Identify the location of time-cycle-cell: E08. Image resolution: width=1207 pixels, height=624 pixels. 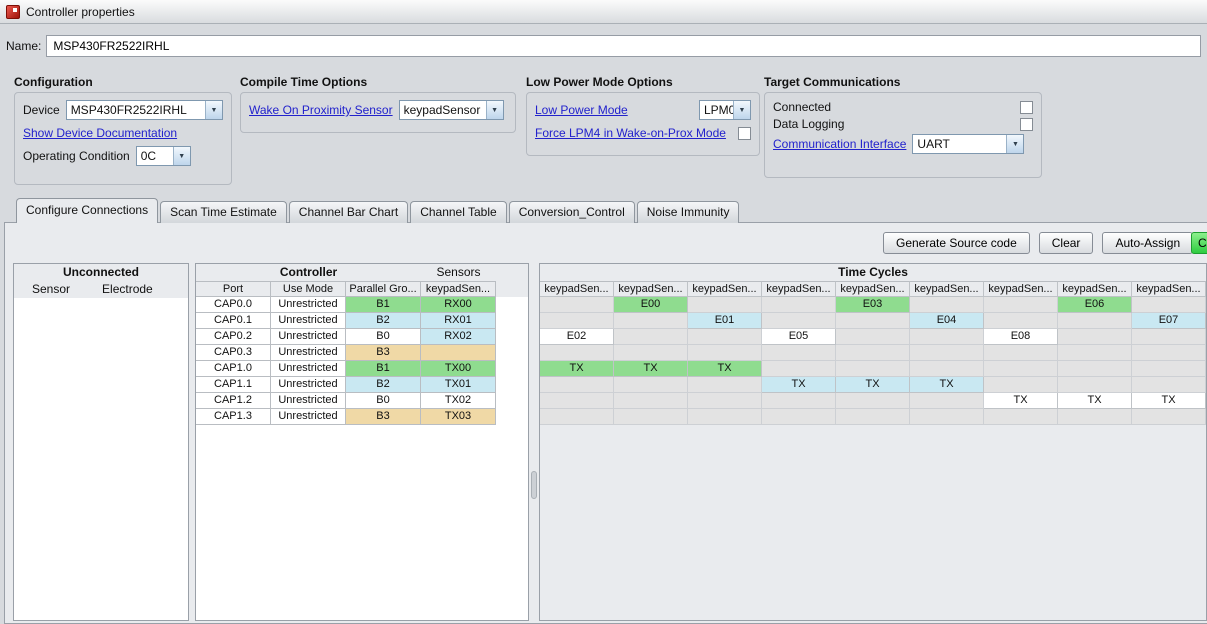
(1021, 337).